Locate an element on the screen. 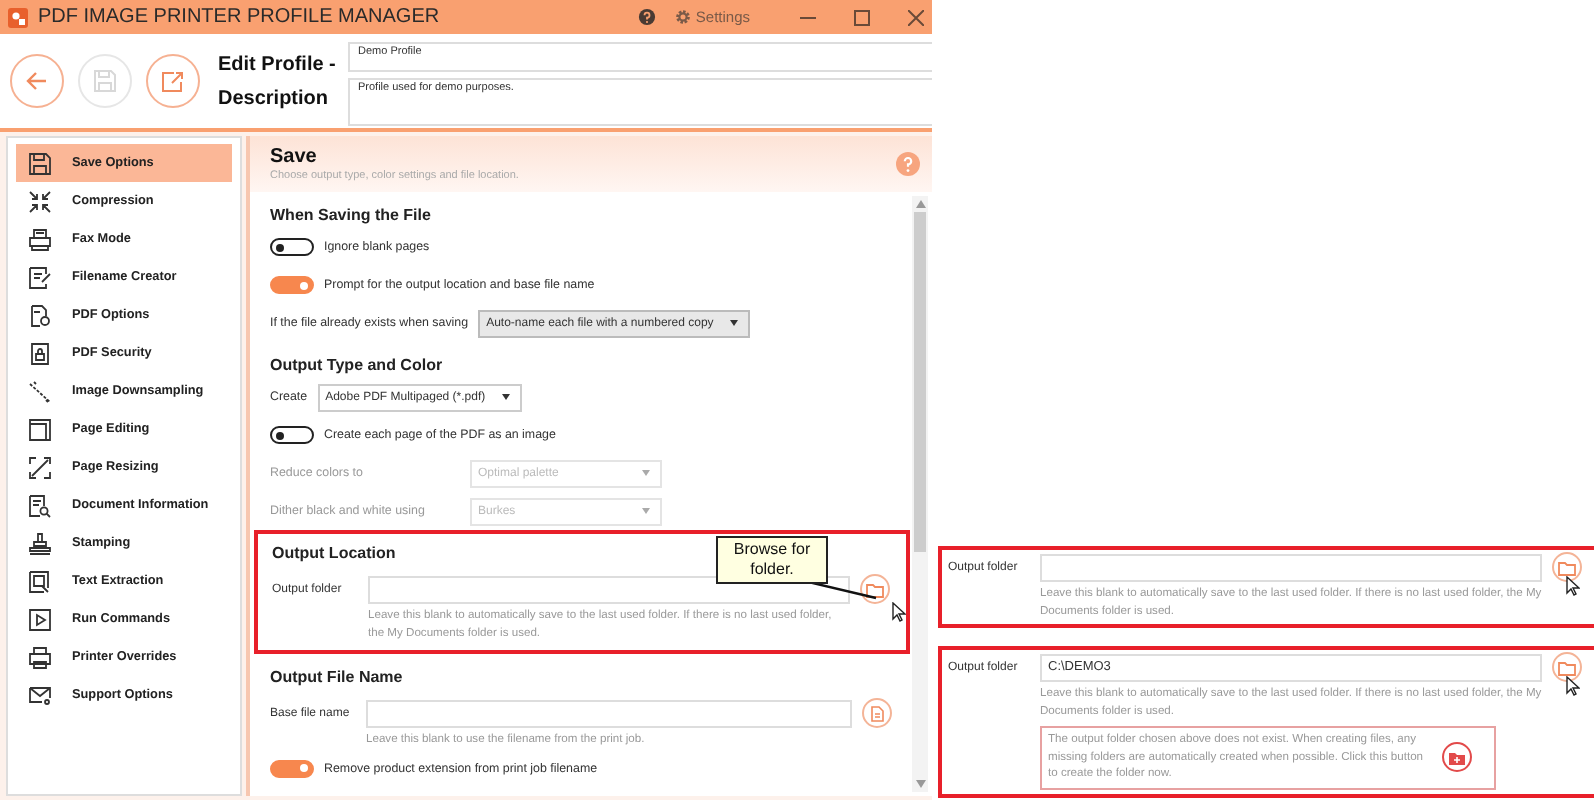  export-button is located at coordinates (173, 81).